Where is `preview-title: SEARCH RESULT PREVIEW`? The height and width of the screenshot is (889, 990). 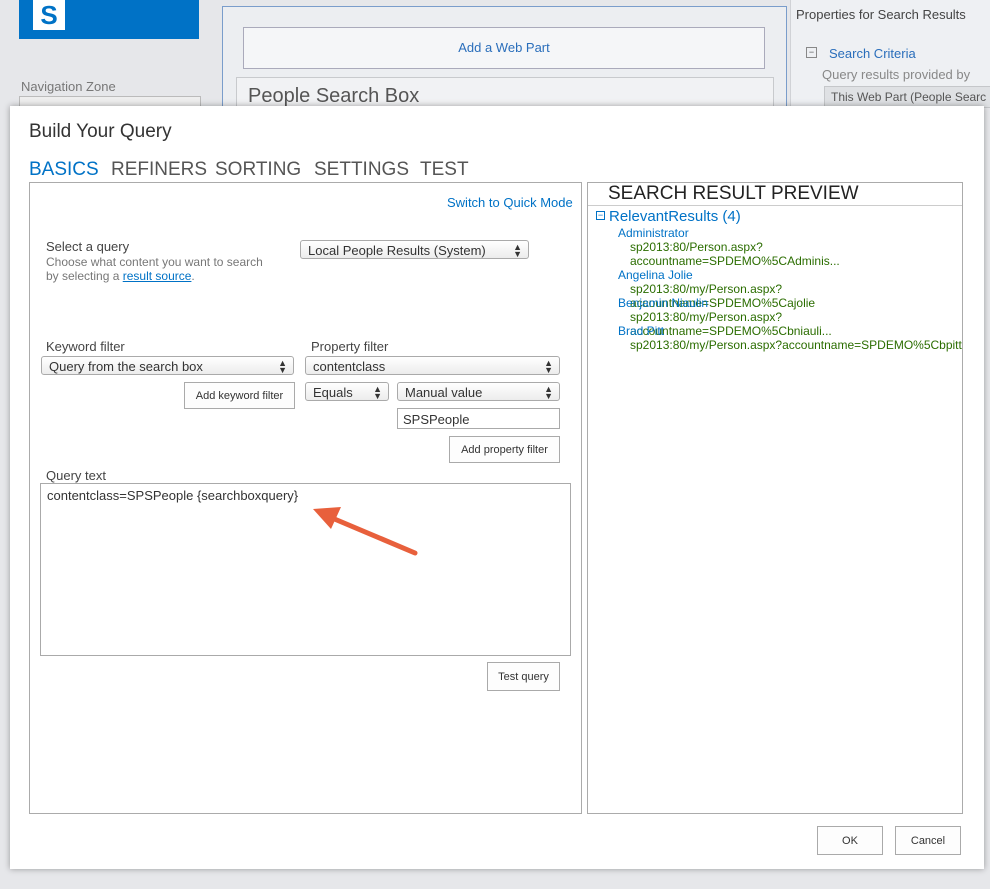 preview-title: SEARCH RESULT PREVIEW is located at coordinates (733, 193).